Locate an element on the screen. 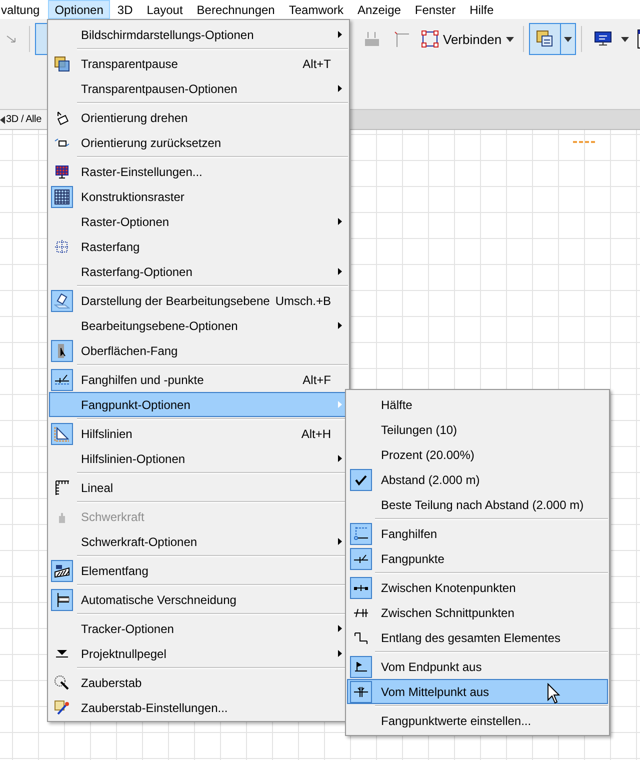 The image size is (640, 760). menu-item: Bearbeitungsebene-Optionen is located at coordinates (198, 325).